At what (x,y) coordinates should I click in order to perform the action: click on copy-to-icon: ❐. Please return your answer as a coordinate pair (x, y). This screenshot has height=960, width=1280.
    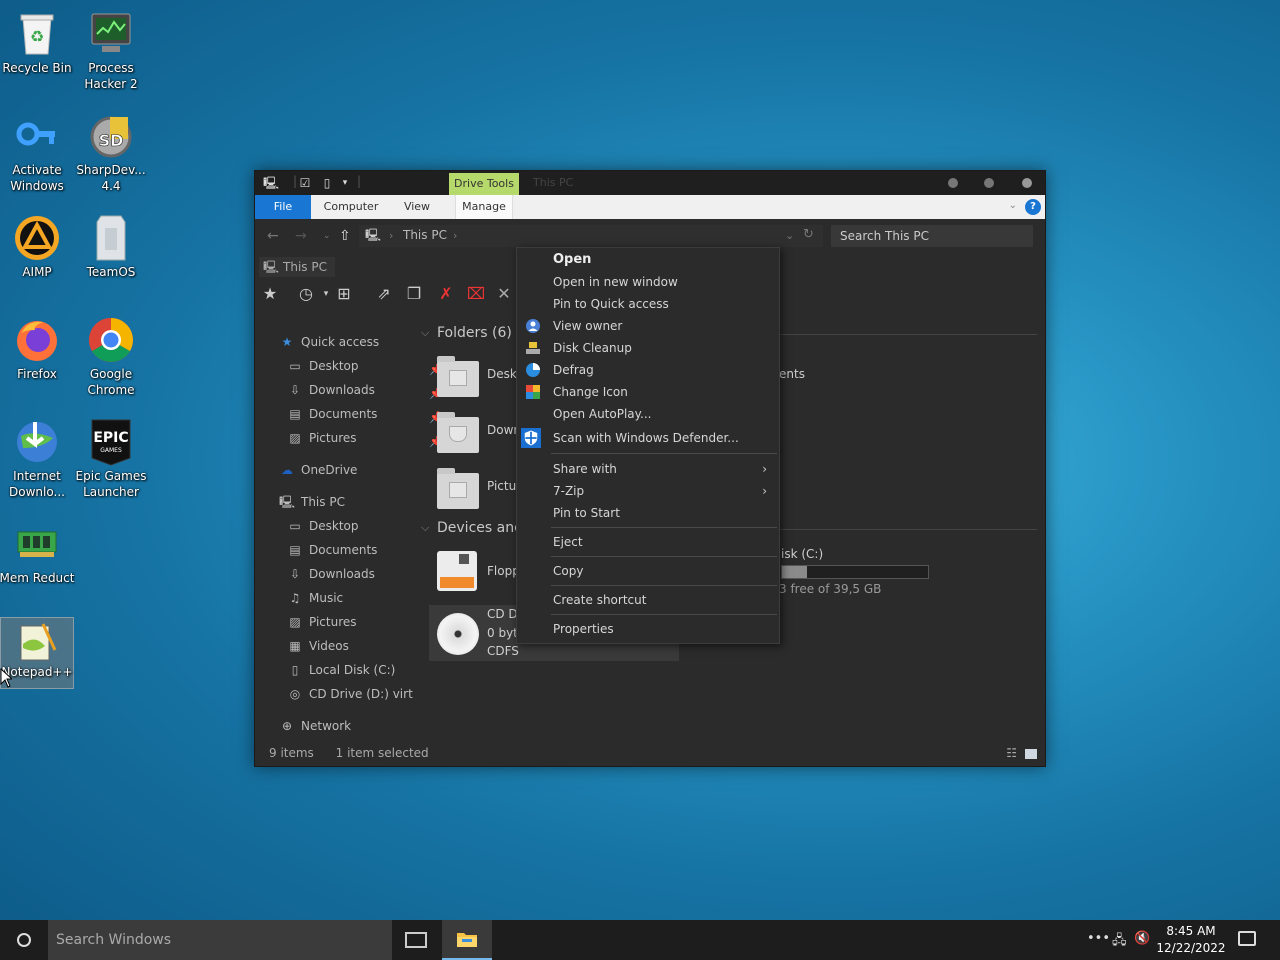
    Looking at the image, I should click on (414, 294).